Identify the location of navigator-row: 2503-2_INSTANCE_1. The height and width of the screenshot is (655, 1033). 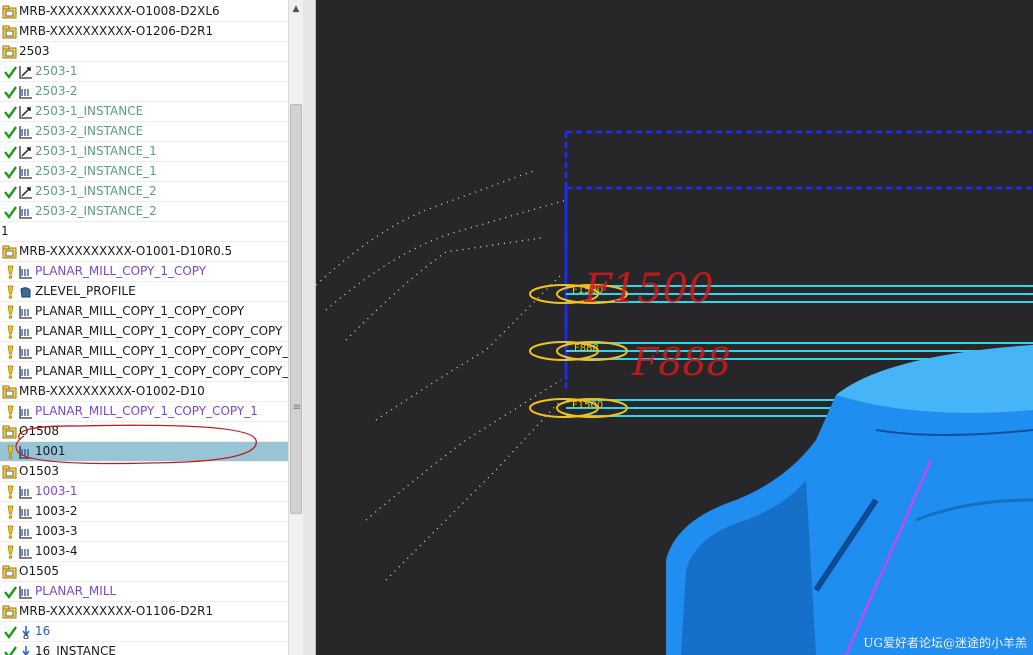
(144, 172).